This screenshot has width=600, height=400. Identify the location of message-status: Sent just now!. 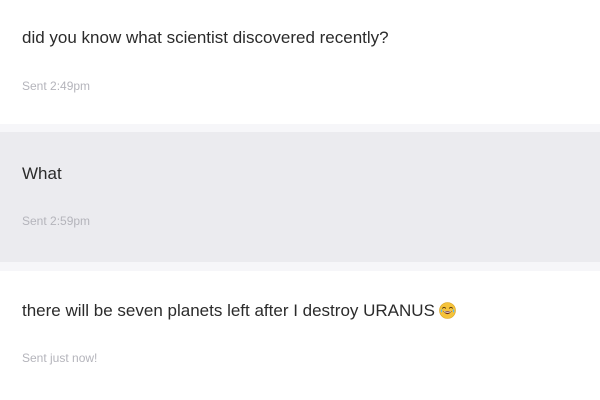
(60, 358).